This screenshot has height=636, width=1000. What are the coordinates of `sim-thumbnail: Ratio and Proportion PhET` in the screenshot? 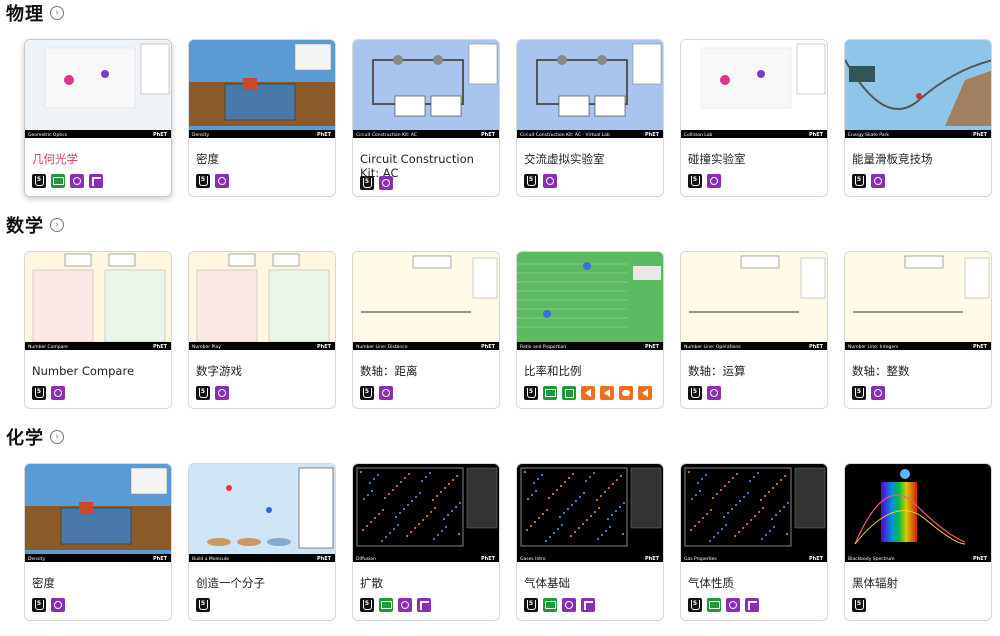 It's located at (590, 301).